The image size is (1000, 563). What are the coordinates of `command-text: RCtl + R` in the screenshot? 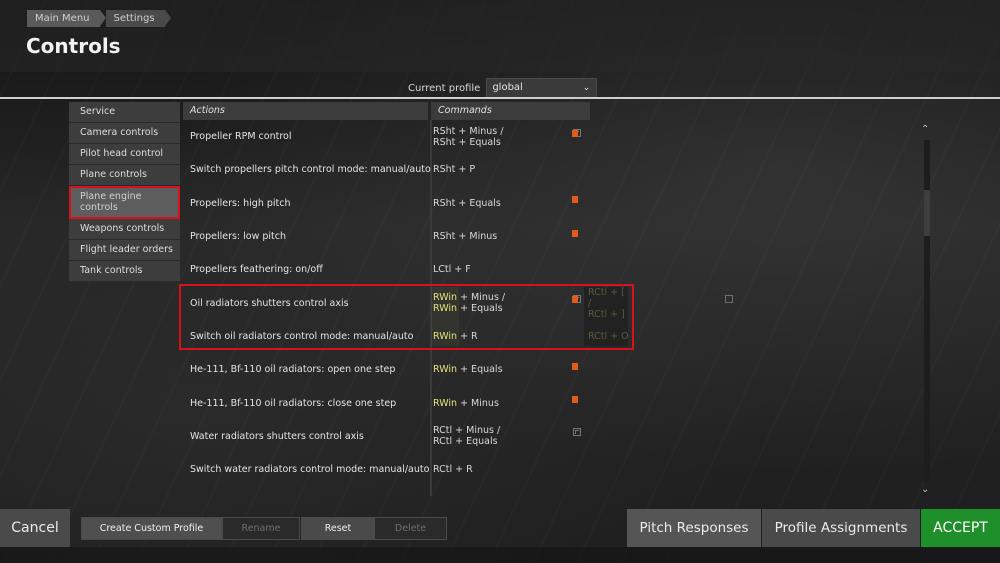 It's located at (453, 469).